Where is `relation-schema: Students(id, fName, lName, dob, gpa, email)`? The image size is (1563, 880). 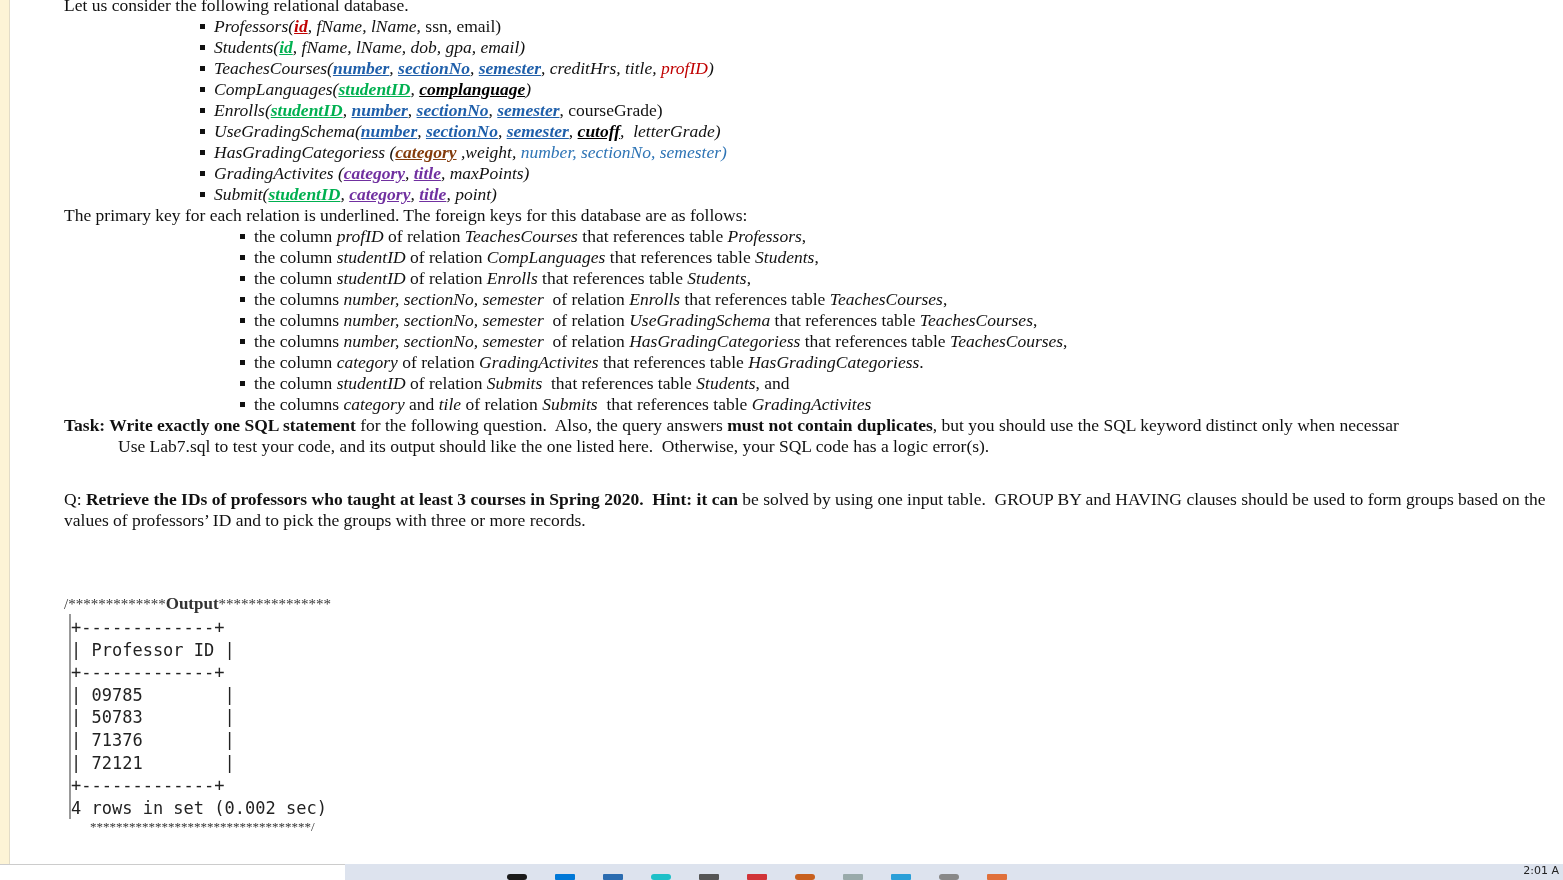
relation-schema: Students(id, fName, lName, dob, gpa, email) is located at coordinates (370, 47).